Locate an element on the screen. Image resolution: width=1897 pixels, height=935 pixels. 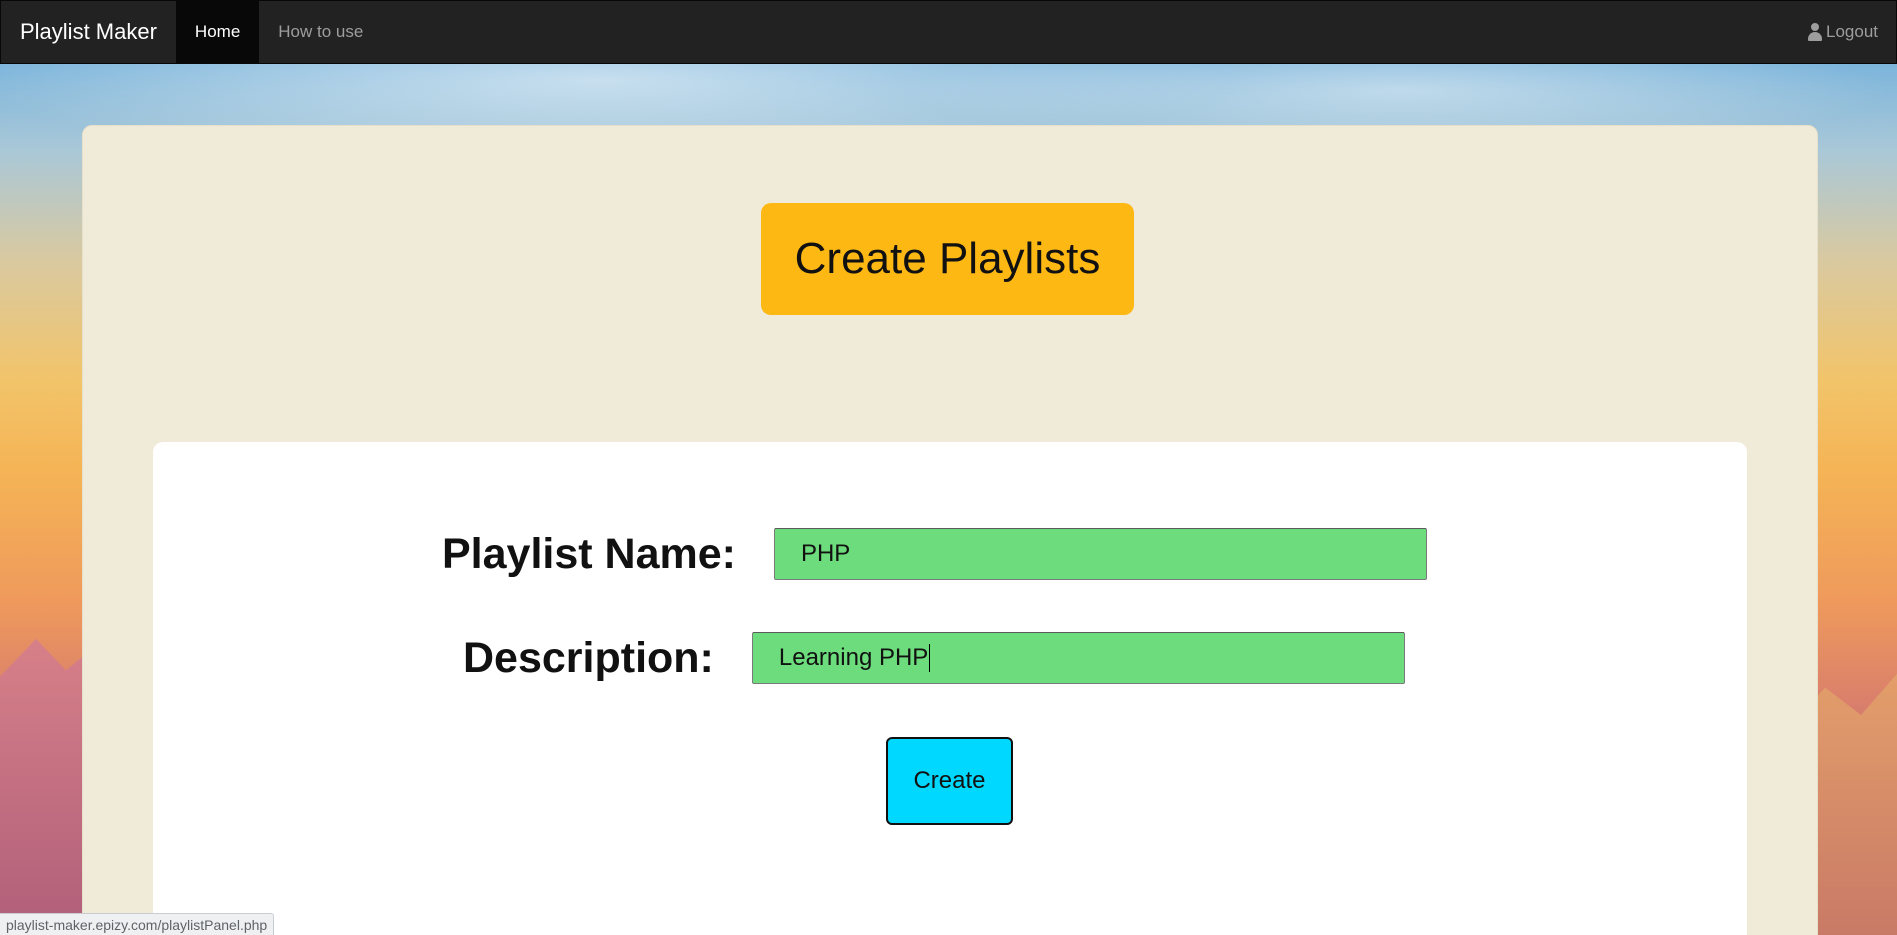
playlist-name-row: Playlist Name: PHP is located at coordinates (934, 554).